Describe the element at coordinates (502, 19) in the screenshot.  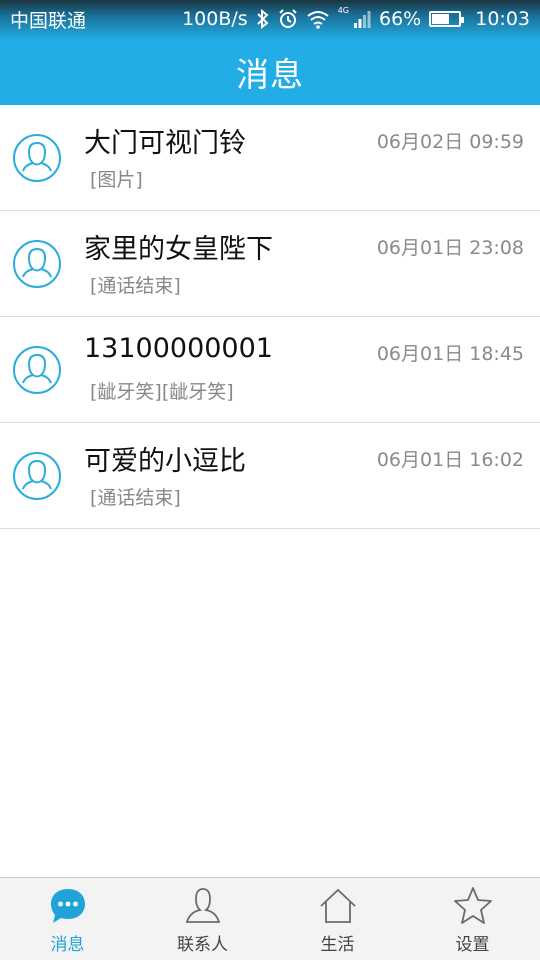
I see `clock-time: 10:03` at that location.